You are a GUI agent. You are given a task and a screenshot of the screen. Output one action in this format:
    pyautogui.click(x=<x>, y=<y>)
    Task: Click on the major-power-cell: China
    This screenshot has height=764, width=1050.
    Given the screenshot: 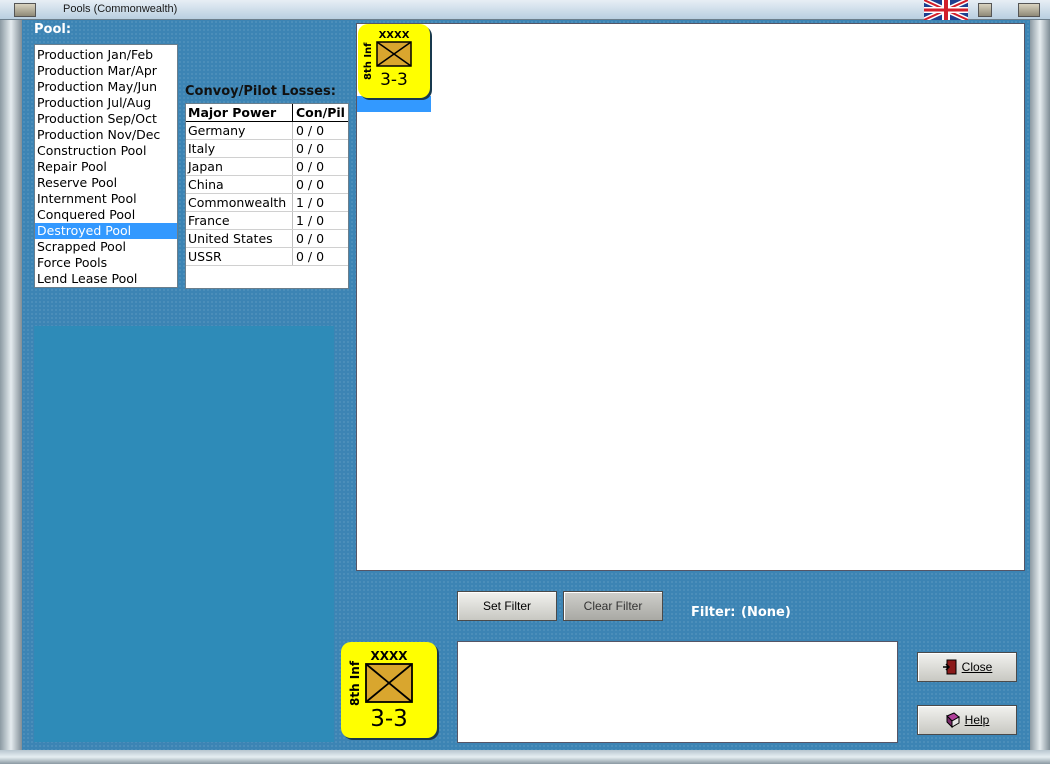 What is the action you would take?
    pyautogui.click(x=239, y=184)
    